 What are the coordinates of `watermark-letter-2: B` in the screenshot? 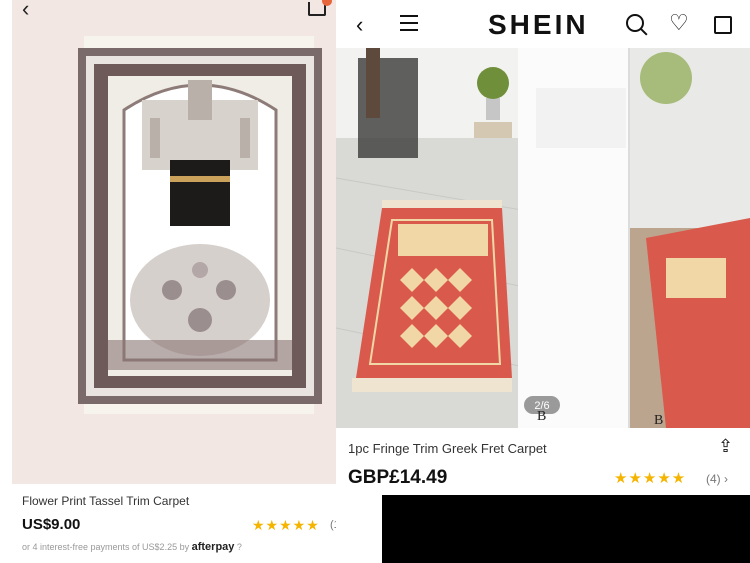 It's located at (658, 420).